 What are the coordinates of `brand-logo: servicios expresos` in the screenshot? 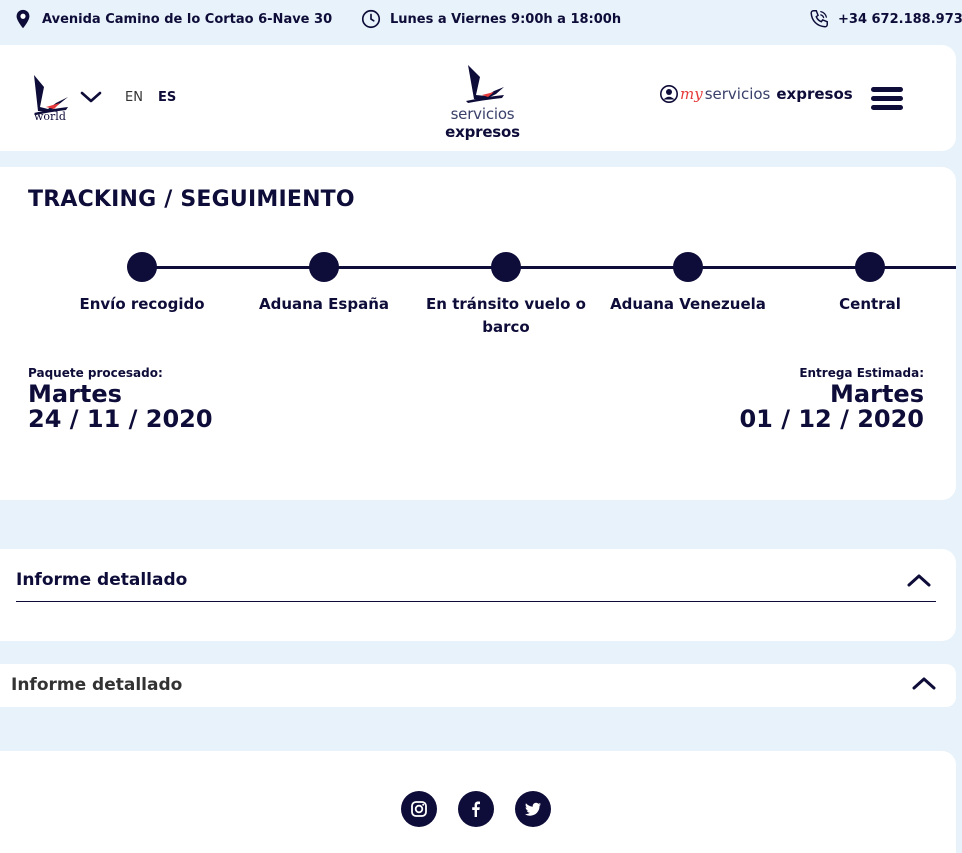 It's located at (482, 102).